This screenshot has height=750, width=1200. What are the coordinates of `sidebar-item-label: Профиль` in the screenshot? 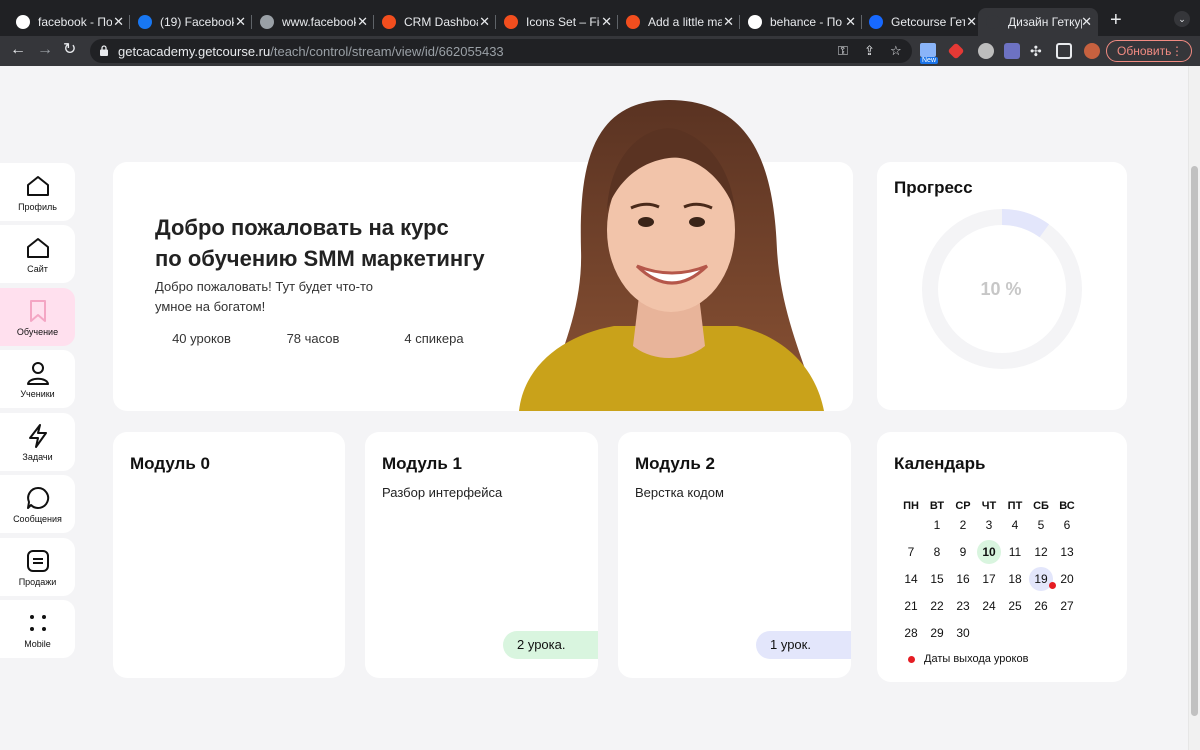 It's located at (37, 206).